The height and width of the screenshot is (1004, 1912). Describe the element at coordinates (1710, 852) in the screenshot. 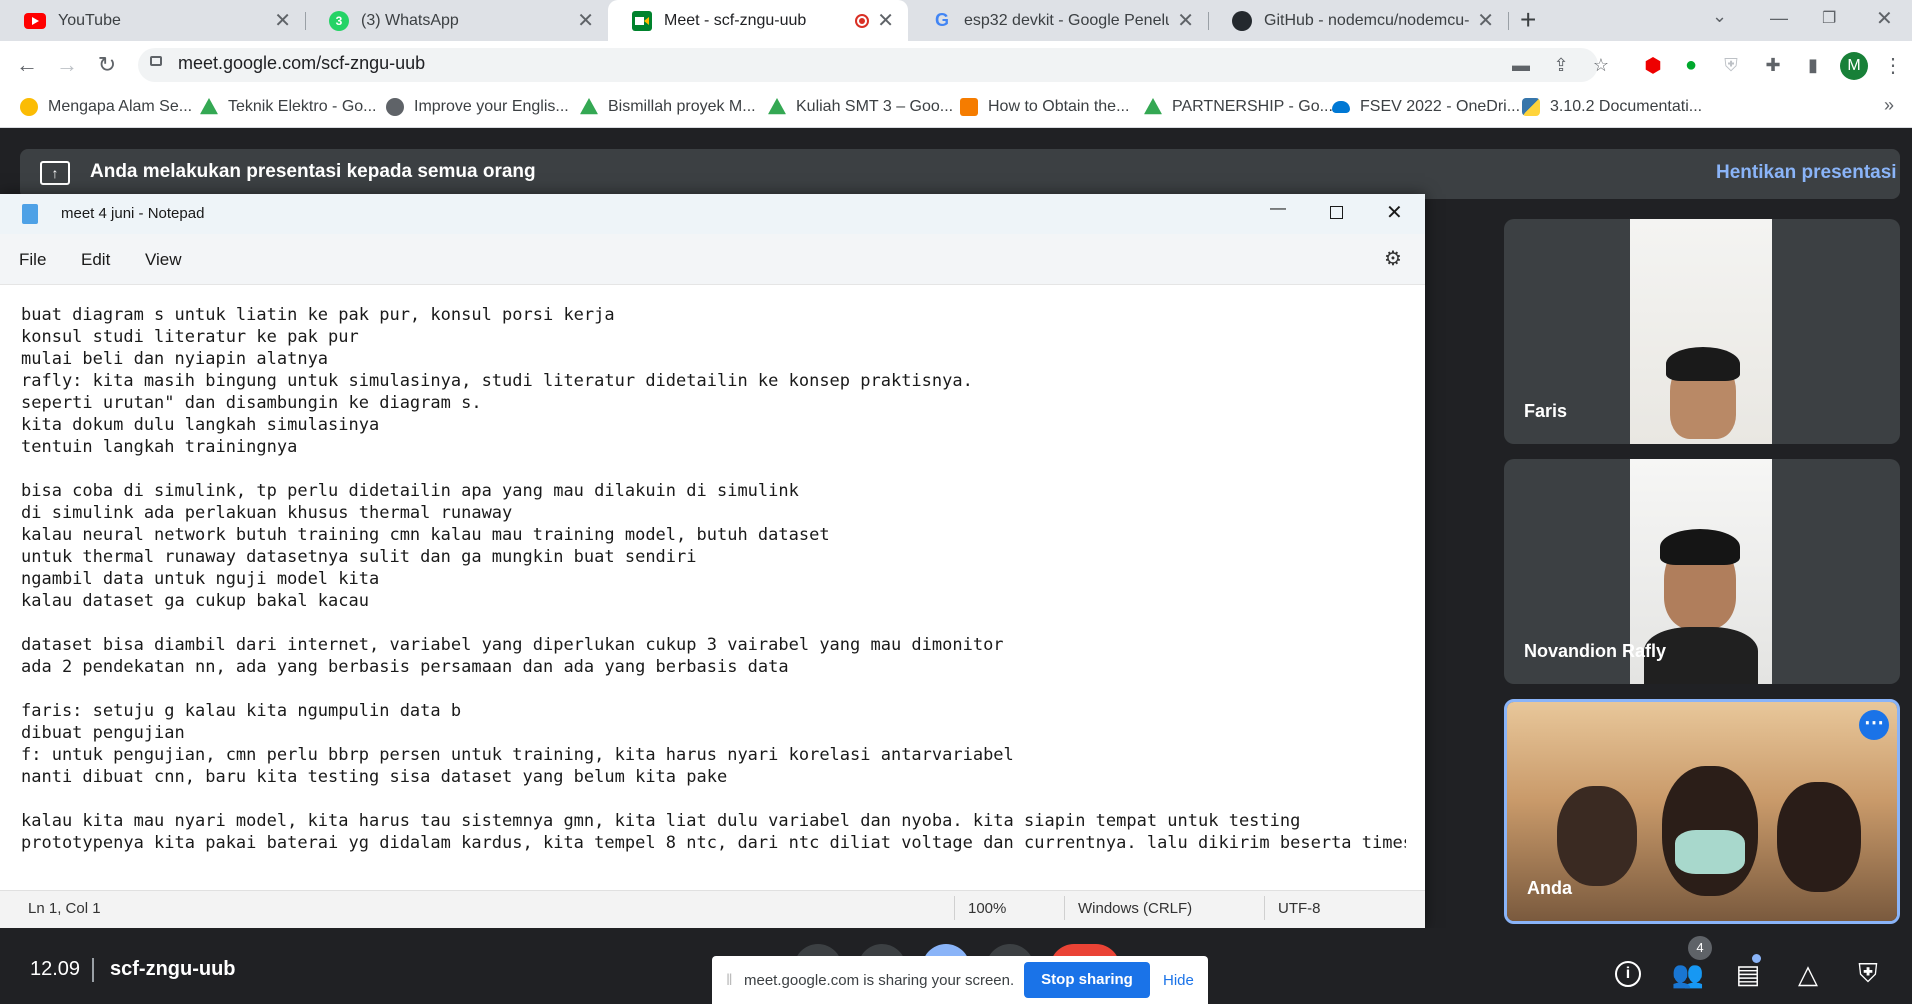

I see `face-mask` at that location.